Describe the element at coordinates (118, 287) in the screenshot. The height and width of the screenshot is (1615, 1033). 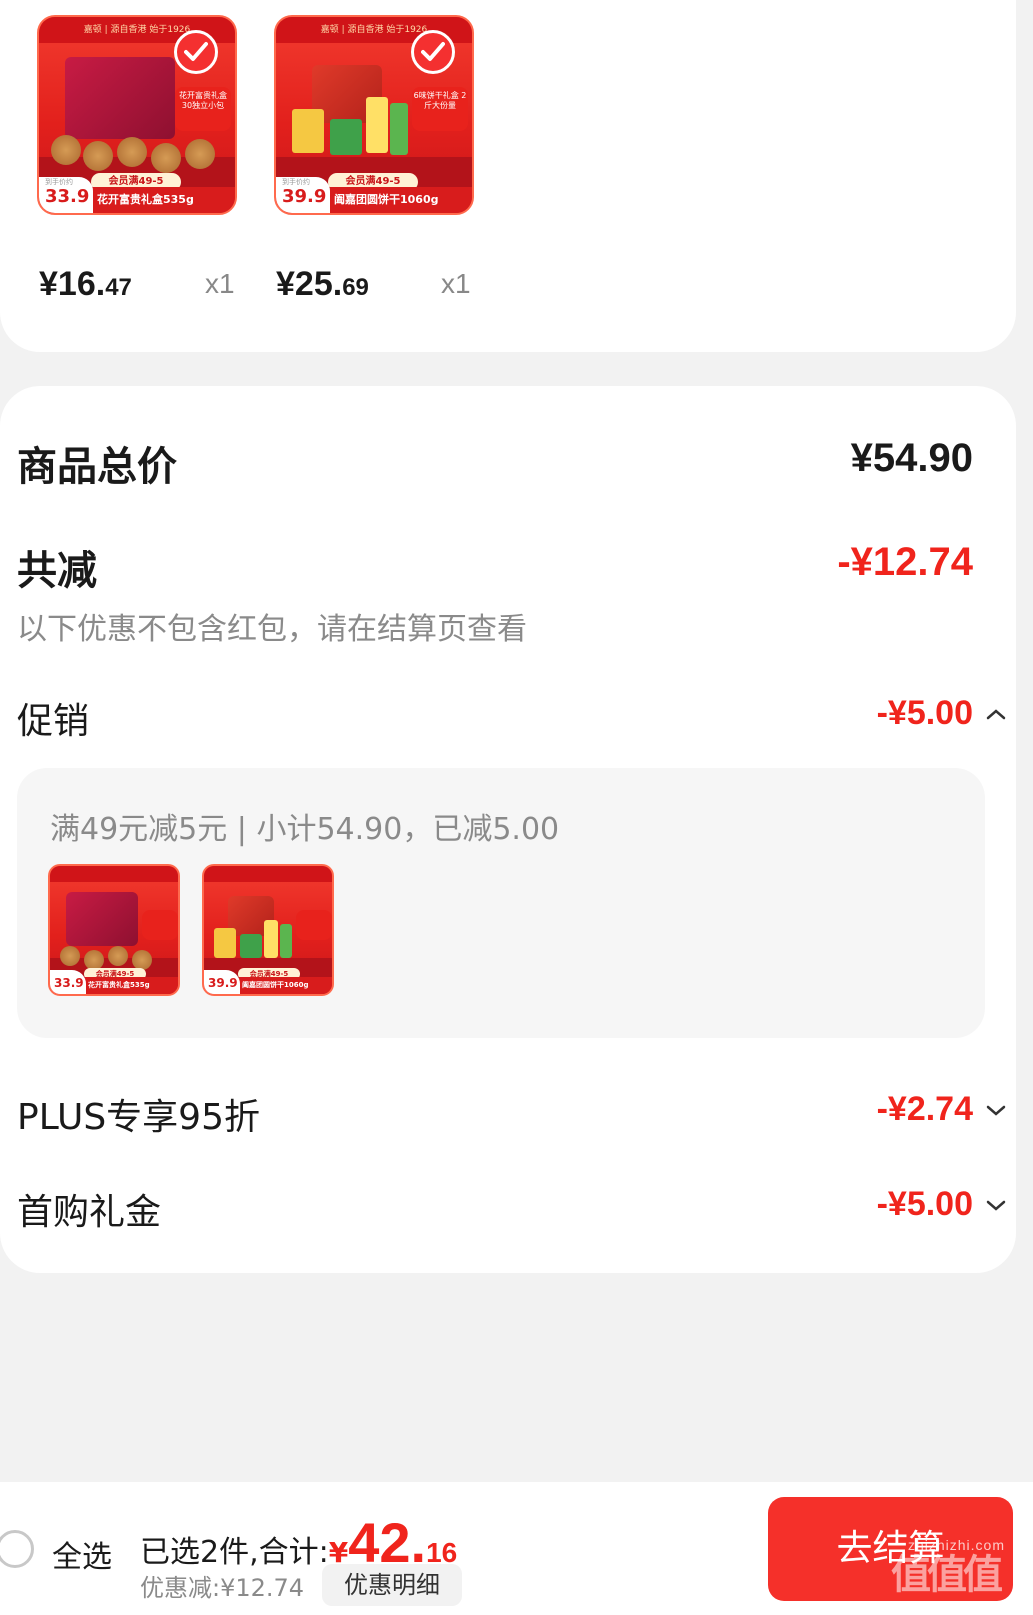
I see `price-decimal: 47` at that location.